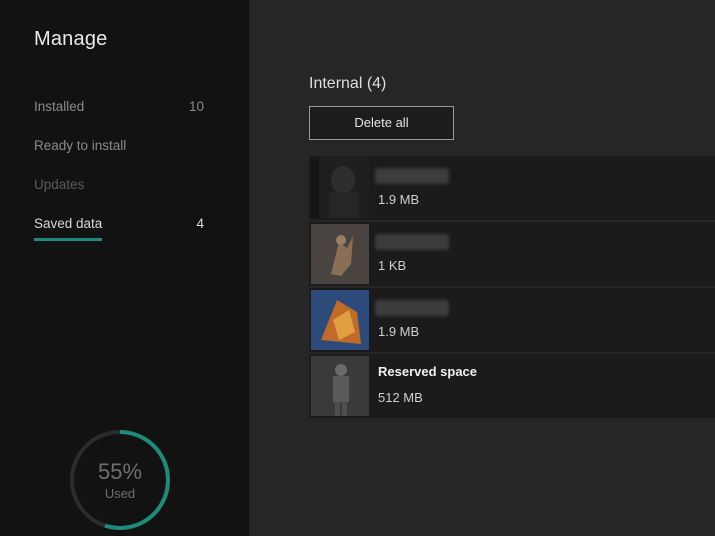 The height and width of the screenshot is (536, 715). I want to click on sidebar-item-label: Updates, so click(59, 184).